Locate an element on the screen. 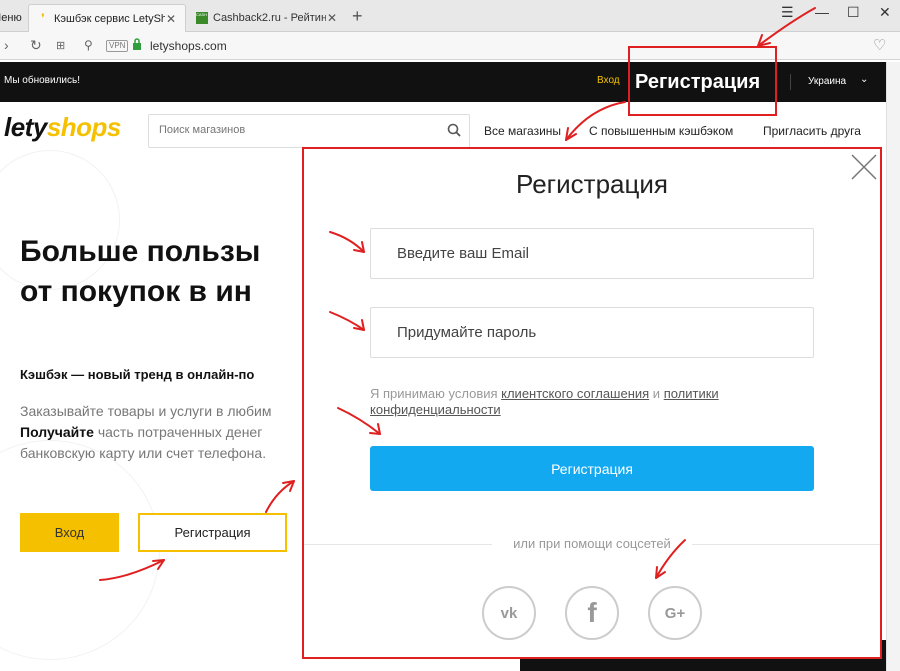 The width and height of the screenshot is (900, 671). google-plus-login-button: G+ is located at coordinates (675, 613).